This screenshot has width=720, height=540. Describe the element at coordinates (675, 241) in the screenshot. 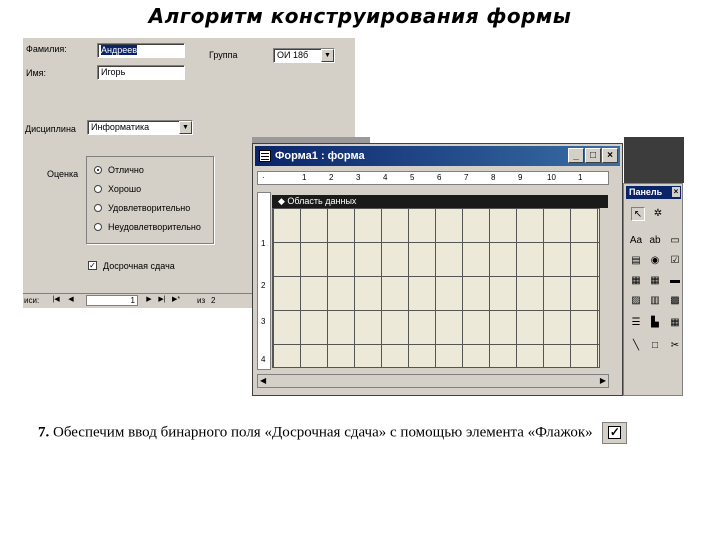

I see `toggle-button-icon: ▭` at that location.